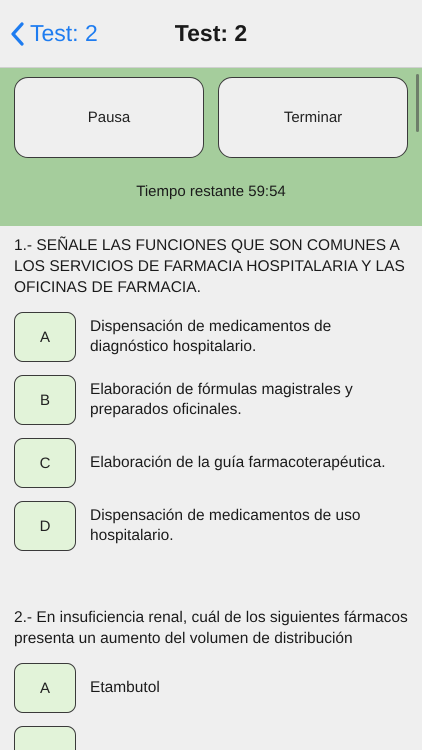  I want to click on answer-text: Elaboración de fórmulas magistrales y preparados oficinales., so click(222, 400).